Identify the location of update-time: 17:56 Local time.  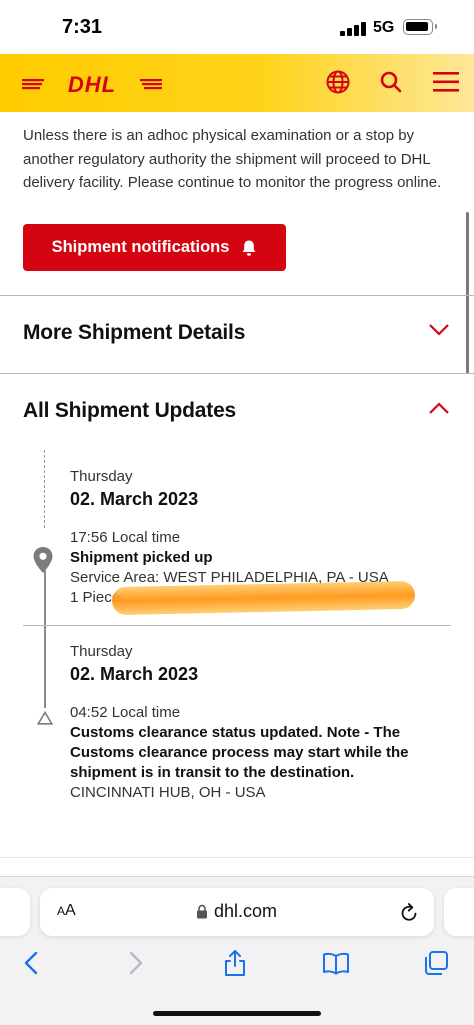
(125, 537).